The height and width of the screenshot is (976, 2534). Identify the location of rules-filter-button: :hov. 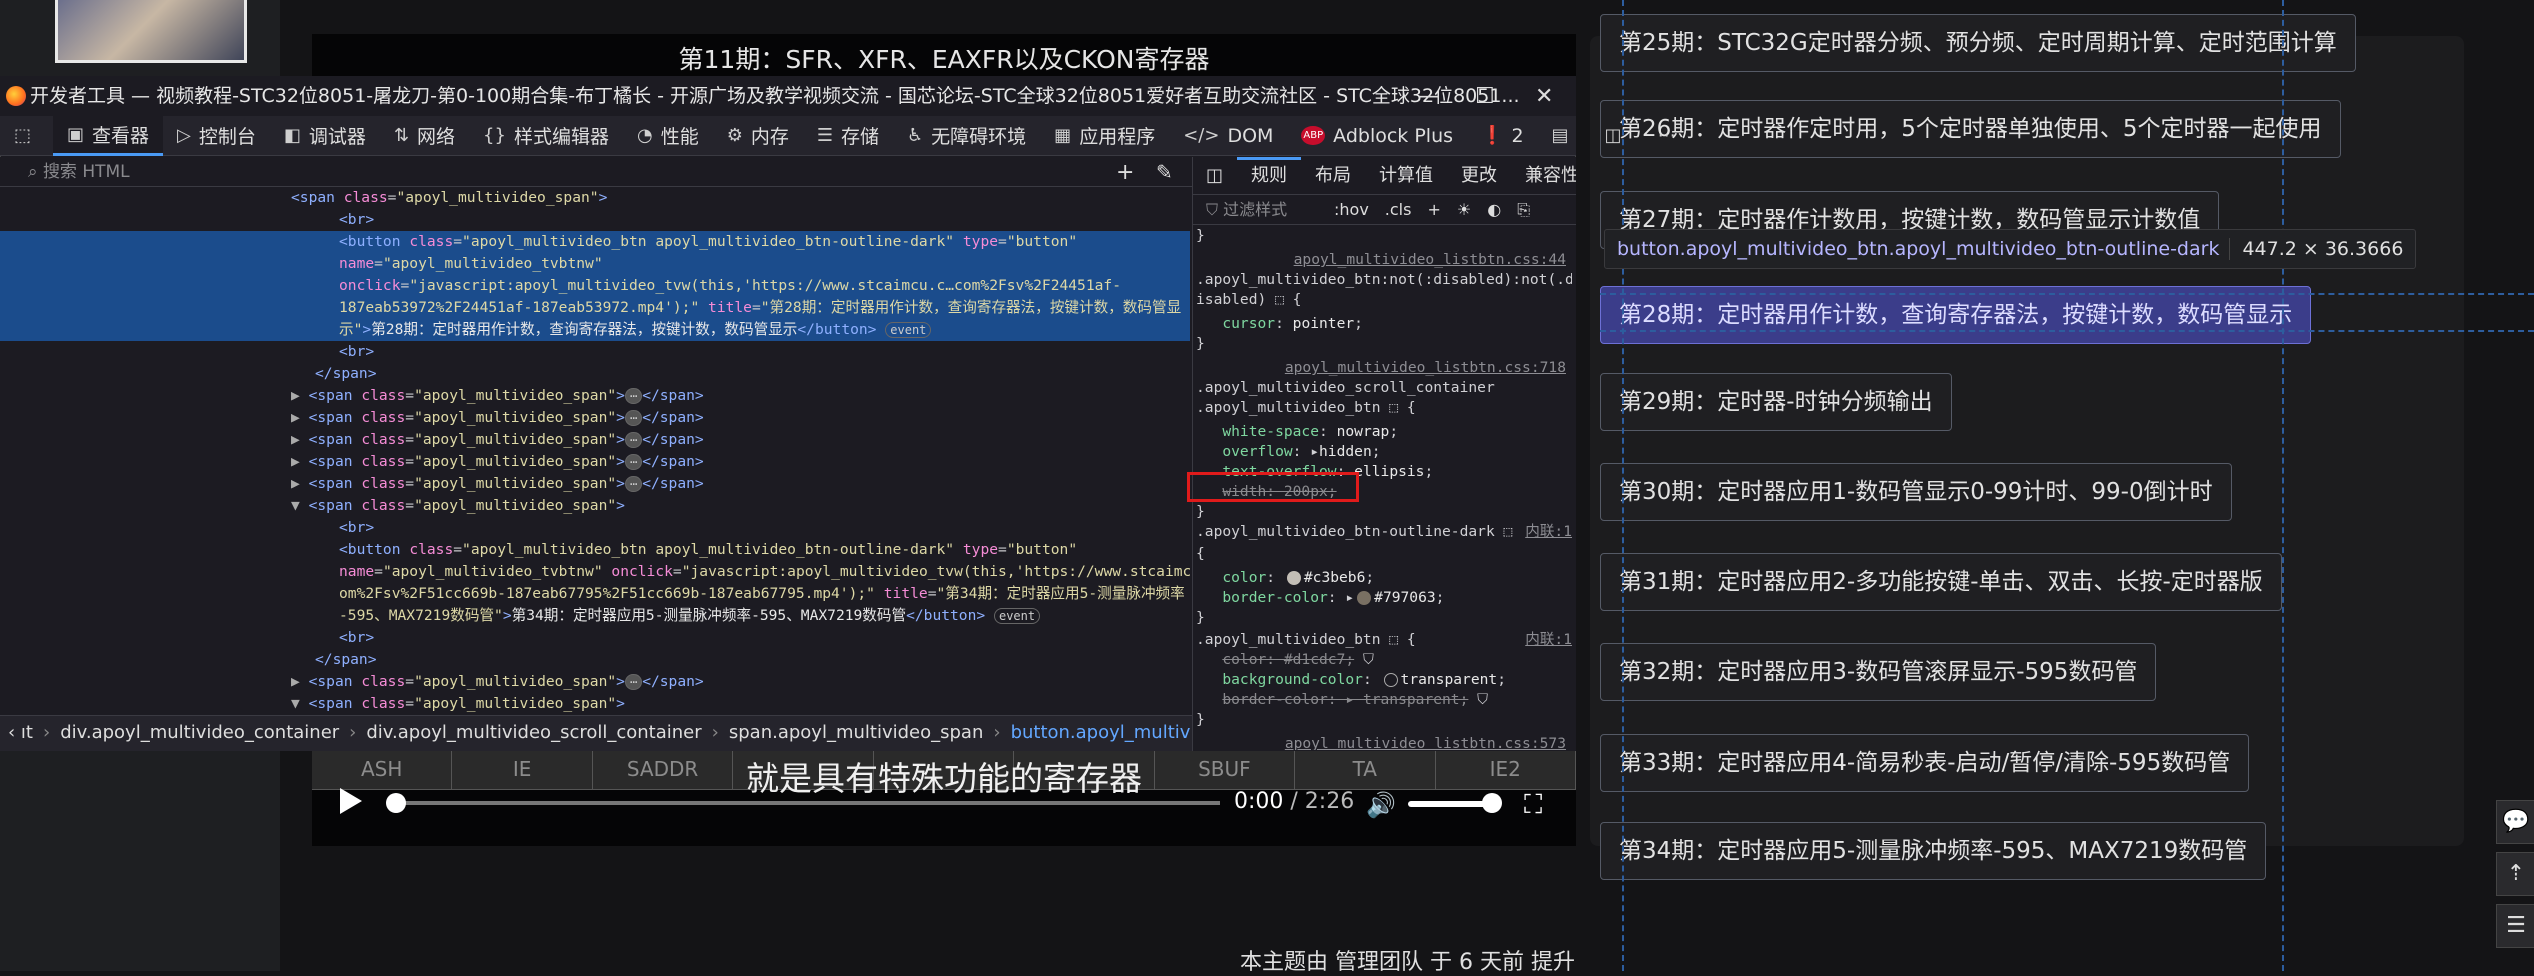
(1351, 209).